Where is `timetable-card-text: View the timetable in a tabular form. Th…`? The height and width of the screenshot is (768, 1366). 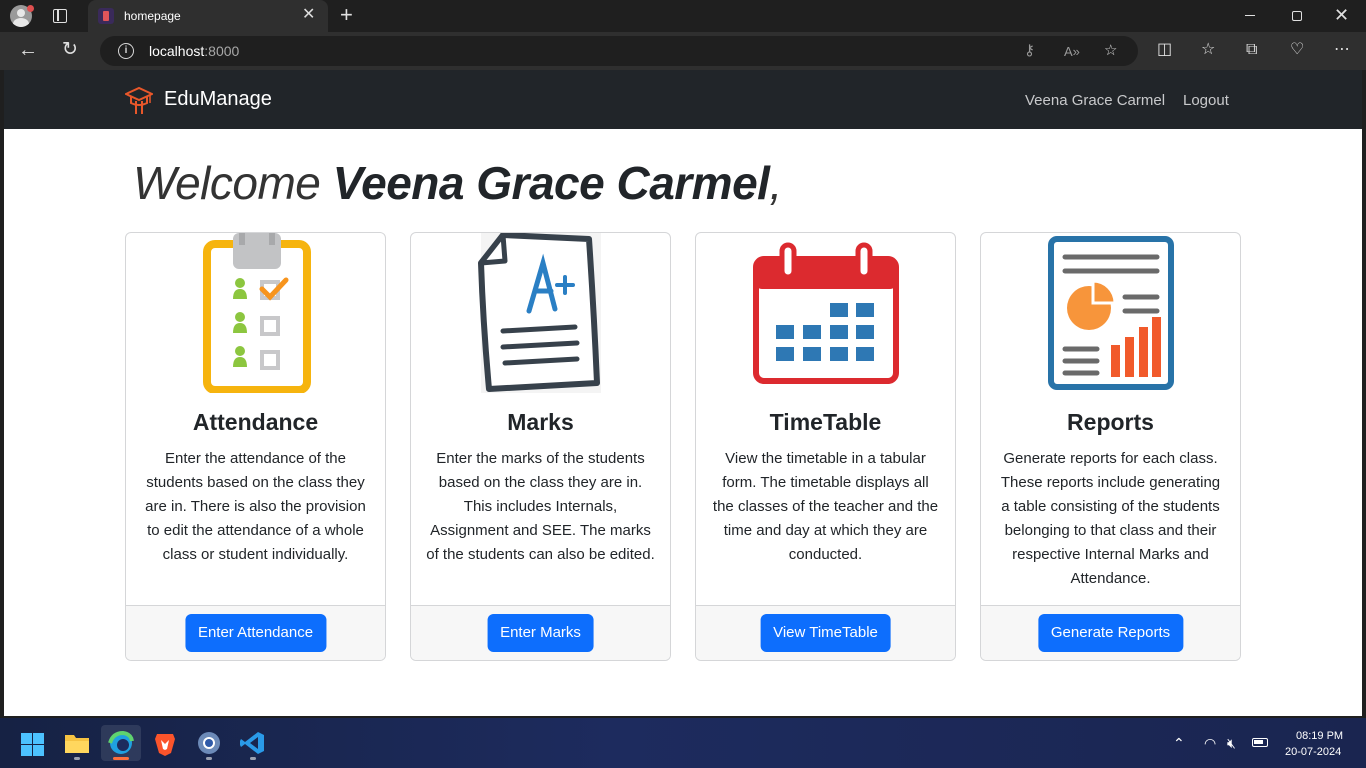 timetable-card-text: View the timetable in a tabular form. Th… is located at coordinates (825, 506).